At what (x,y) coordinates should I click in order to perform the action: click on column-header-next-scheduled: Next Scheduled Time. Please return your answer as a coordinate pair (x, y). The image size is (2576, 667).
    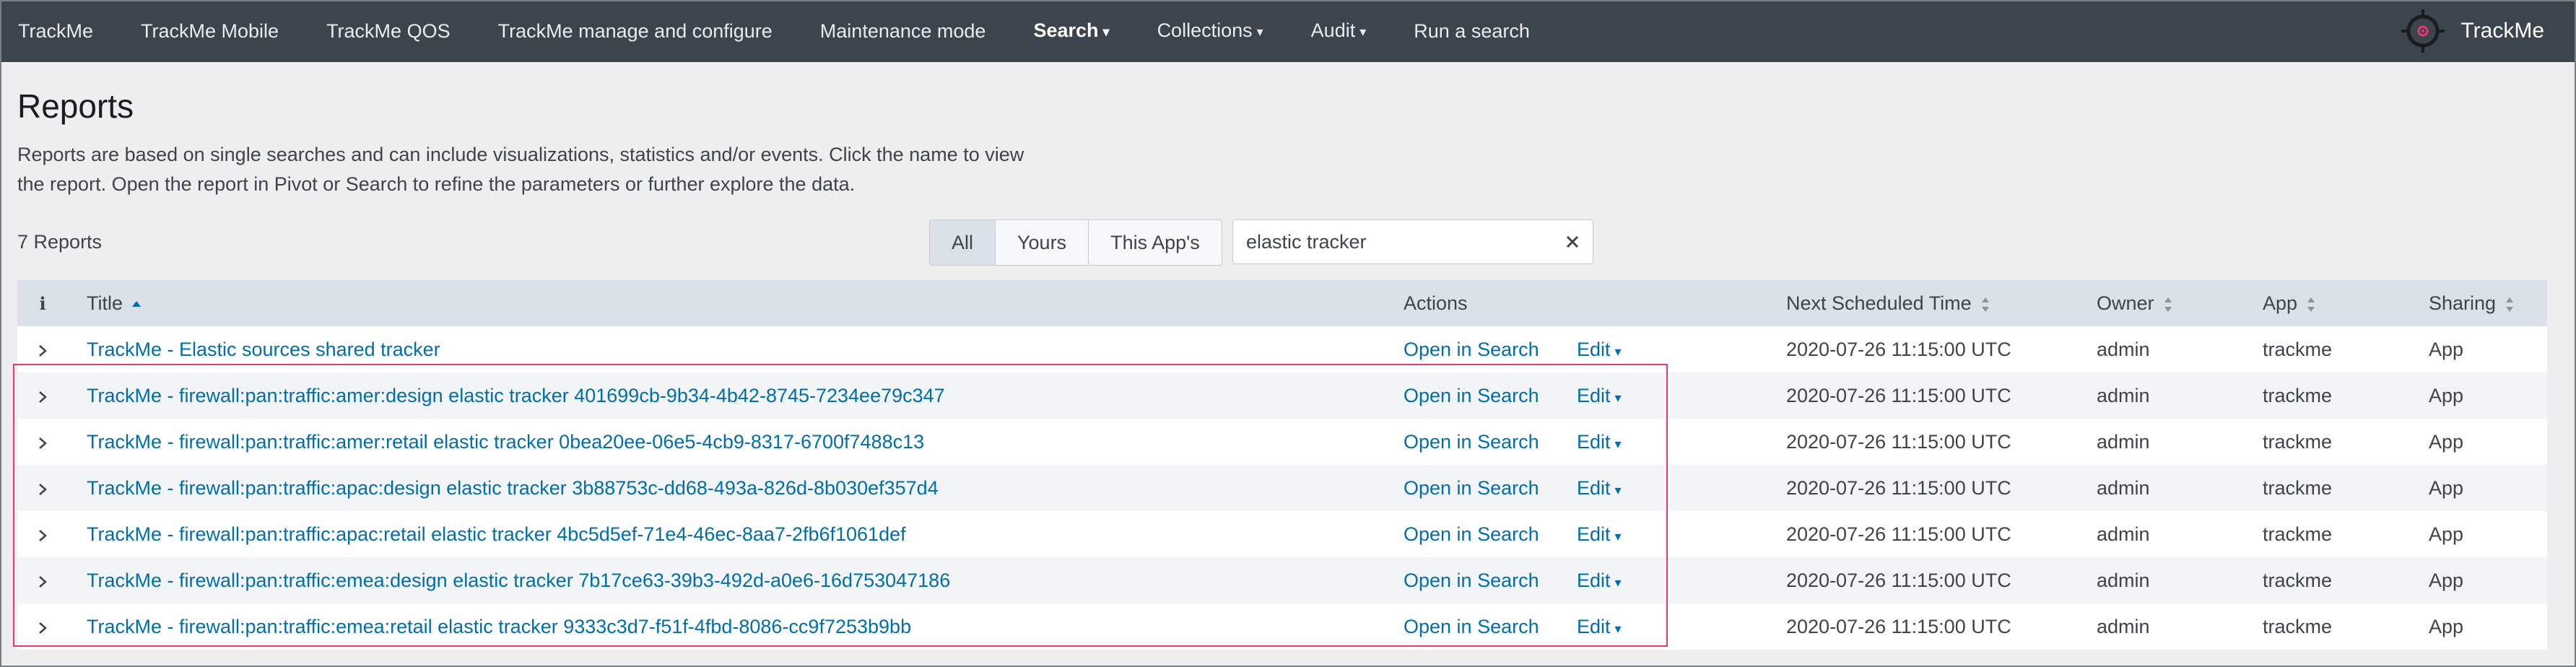
    Looking at the image, I should click on (1888, 303).